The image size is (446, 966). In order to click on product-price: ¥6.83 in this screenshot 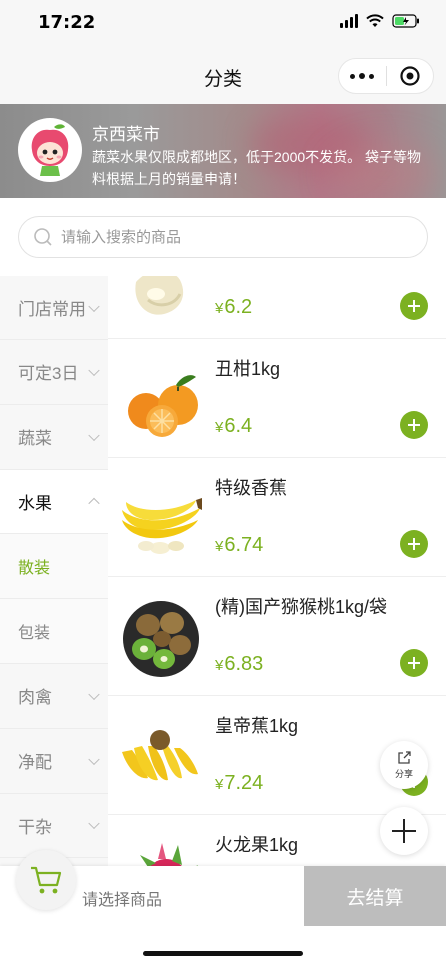, I will do `click(239, 664)`.